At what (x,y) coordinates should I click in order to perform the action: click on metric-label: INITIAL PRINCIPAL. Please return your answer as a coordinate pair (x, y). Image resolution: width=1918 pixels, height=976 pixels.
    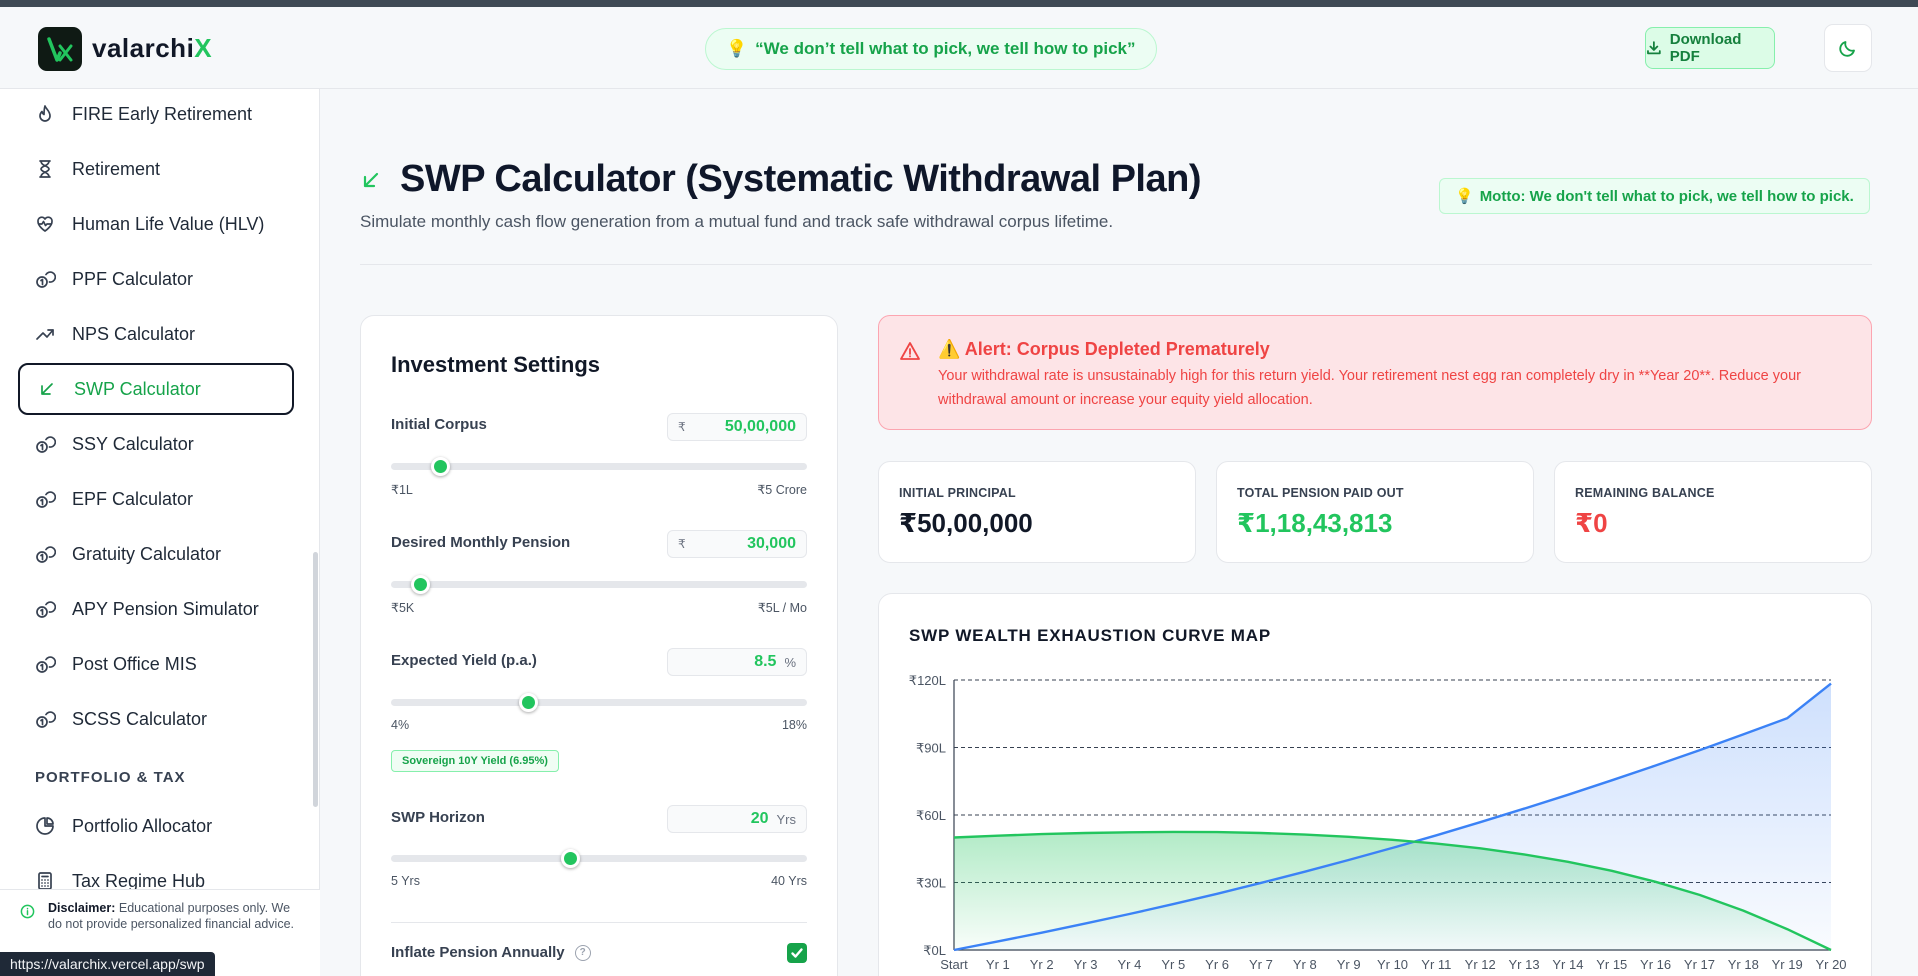
    Looking at the image, I should click on (957, 493).